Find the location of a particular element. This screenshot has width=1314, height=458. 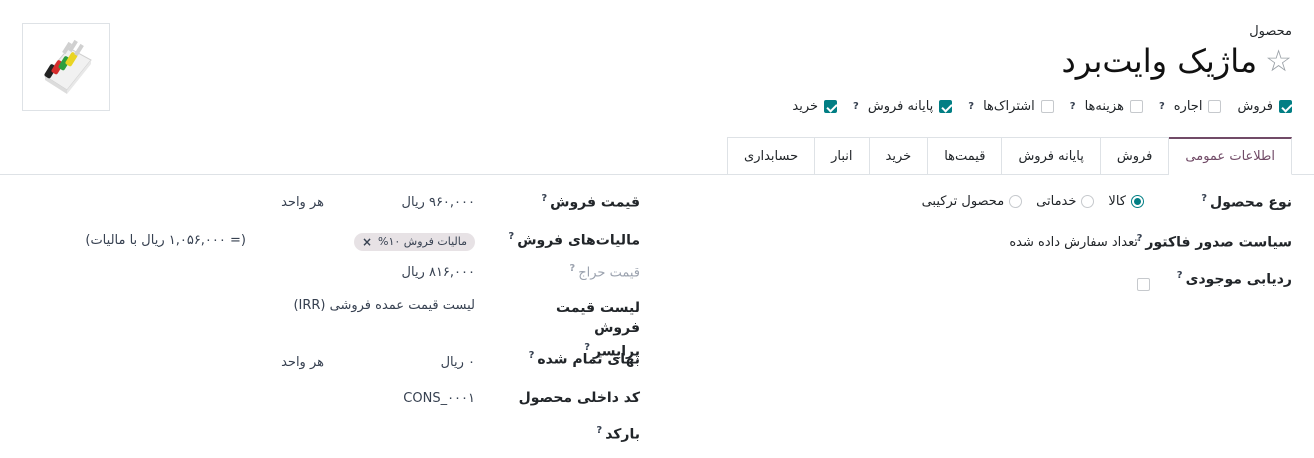

option-subscription: اشتراک‌ها? is located at coordinates (1011, 106).